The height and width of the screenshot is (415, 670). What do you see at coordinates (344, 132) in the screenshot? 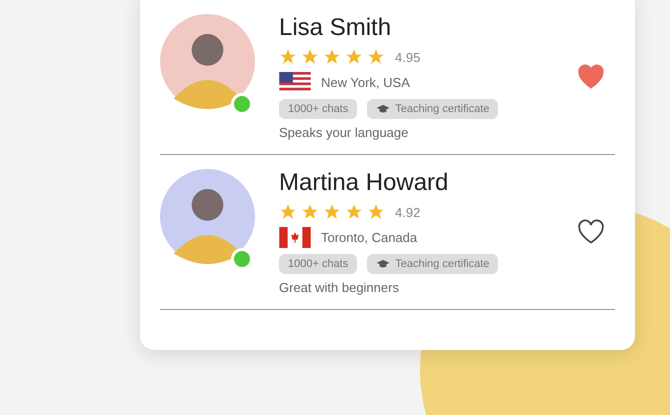
I see `tutor-note: Speaks your language` at bounding box center [344, 132].